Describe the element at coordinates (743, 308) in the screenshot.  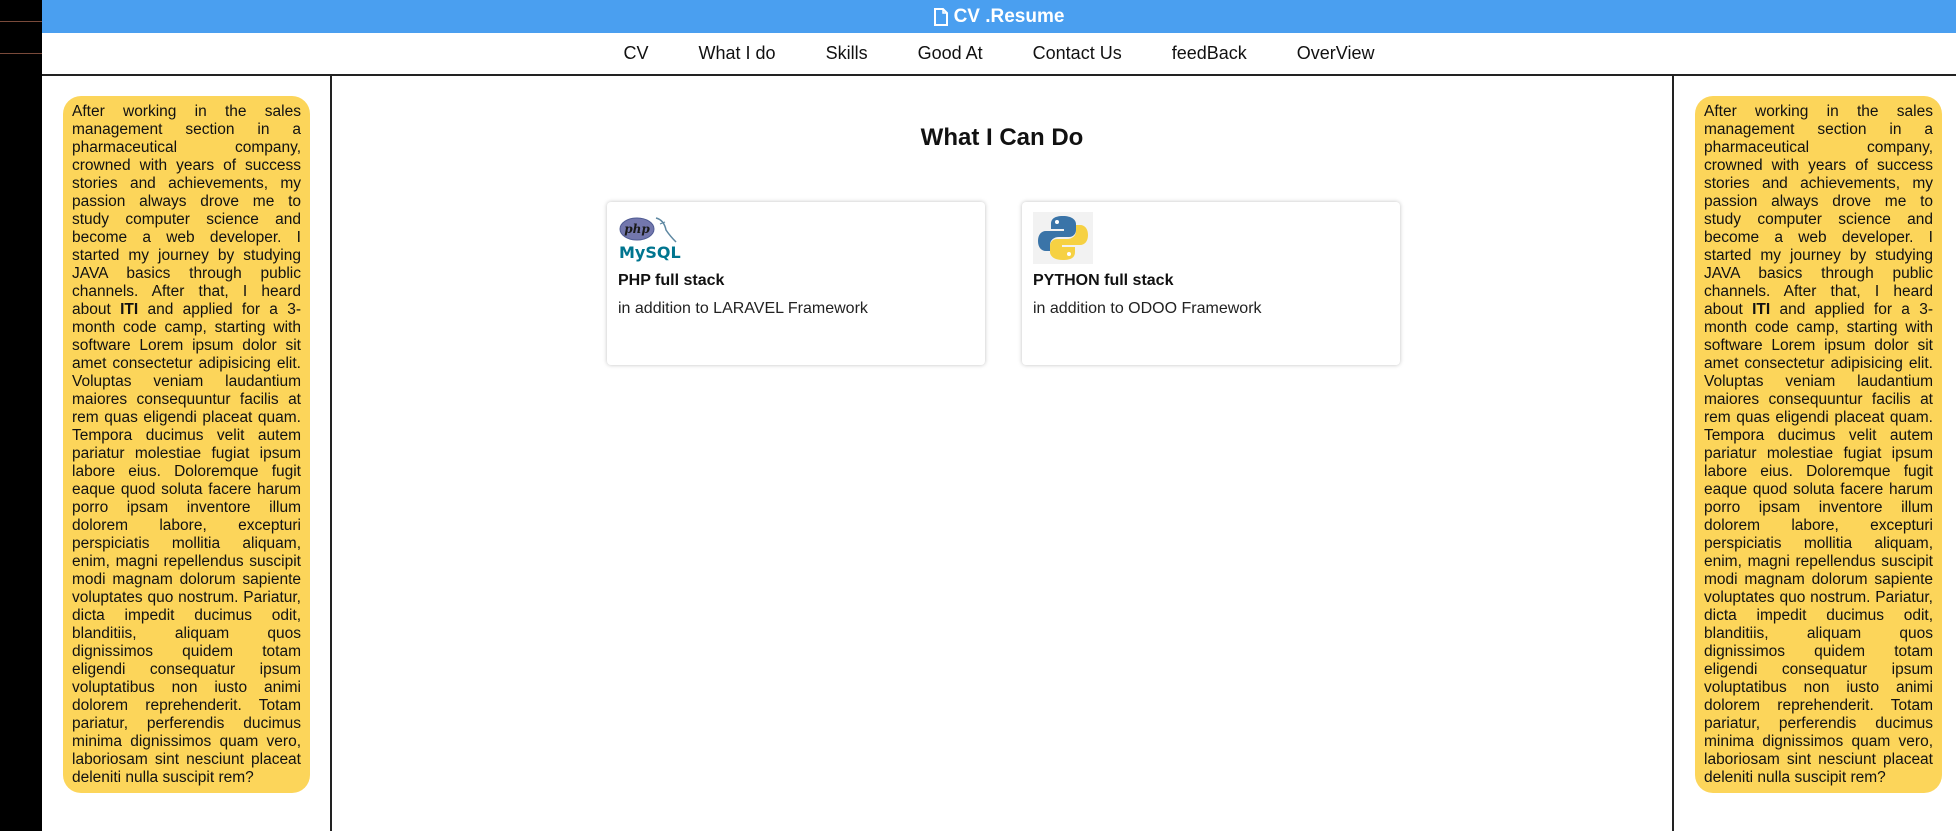
I see `card-description: in addition to LARAVEL Framework` at that location.